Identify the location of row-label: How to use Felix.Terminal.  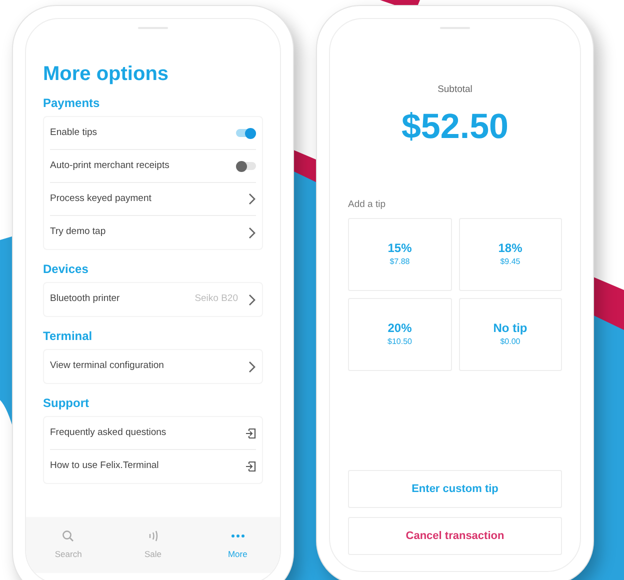
(104, 466).